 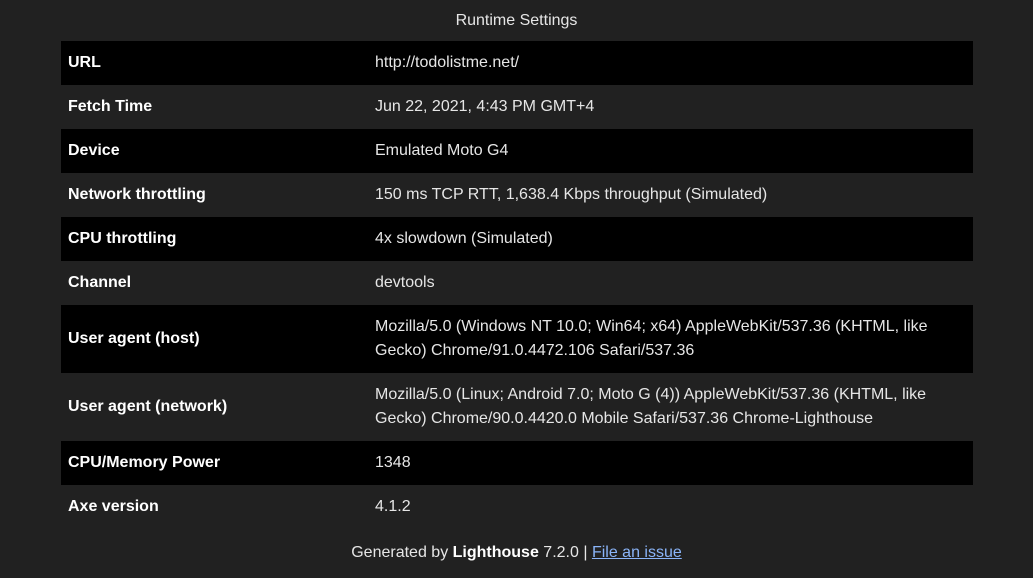 I want to click on setting-value: devtools, so click(x=405, y=282).